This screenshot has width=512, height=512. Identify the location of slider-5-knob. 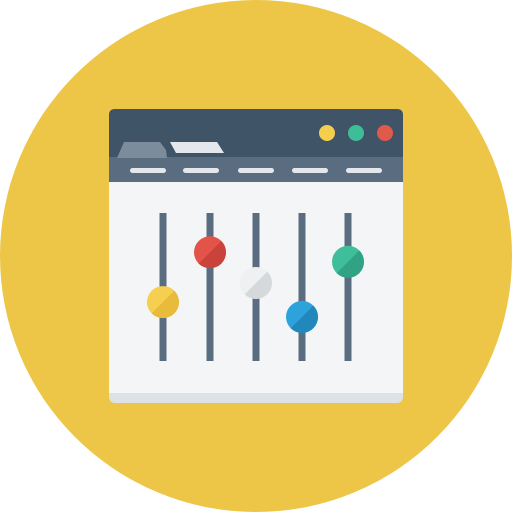
(348, 261).